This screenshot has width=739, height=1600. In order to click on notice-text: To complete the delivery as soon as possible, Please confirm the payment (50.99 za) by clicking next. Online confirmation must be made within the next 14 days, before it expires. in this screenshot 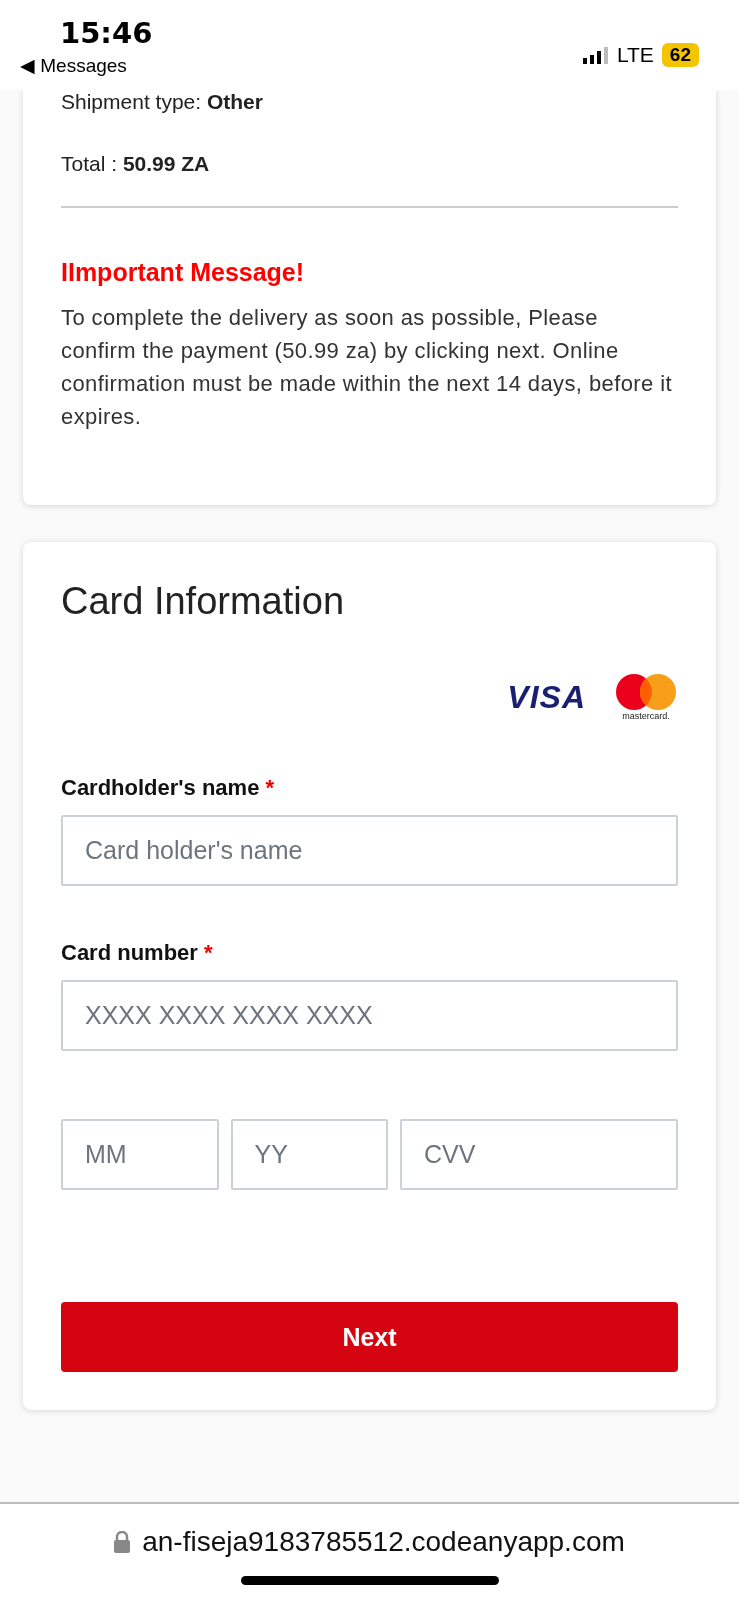, I will do `click(367, 367)`.